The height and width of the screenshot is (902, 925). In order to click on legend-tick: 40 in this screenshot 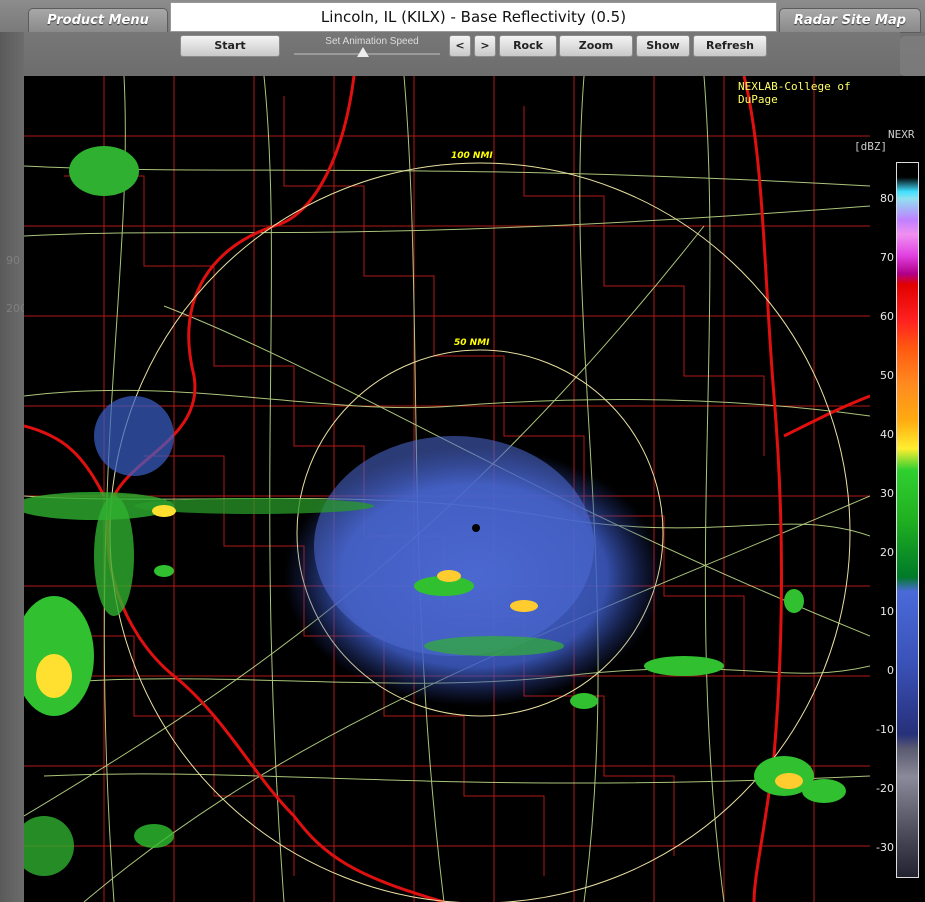, I will do `click(887, 434)`.